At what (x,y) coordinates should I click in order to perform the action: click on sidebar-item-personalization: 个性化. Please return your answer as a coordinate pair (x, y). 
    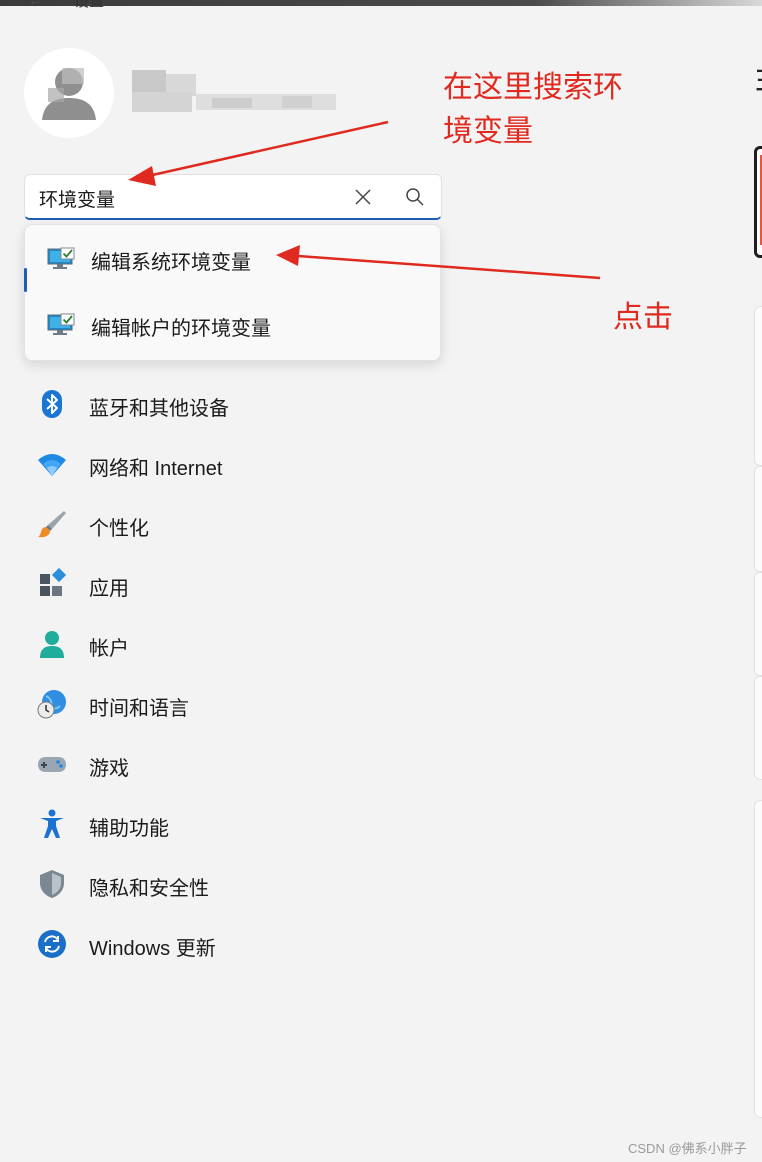
    Looking at the image, I should click on (229, 524).